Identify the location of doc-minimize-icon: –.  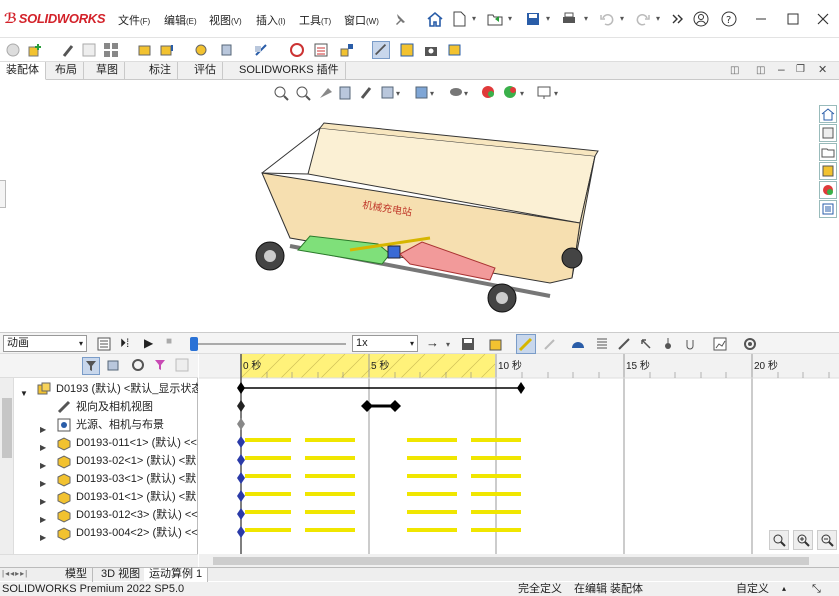
(781, 69).